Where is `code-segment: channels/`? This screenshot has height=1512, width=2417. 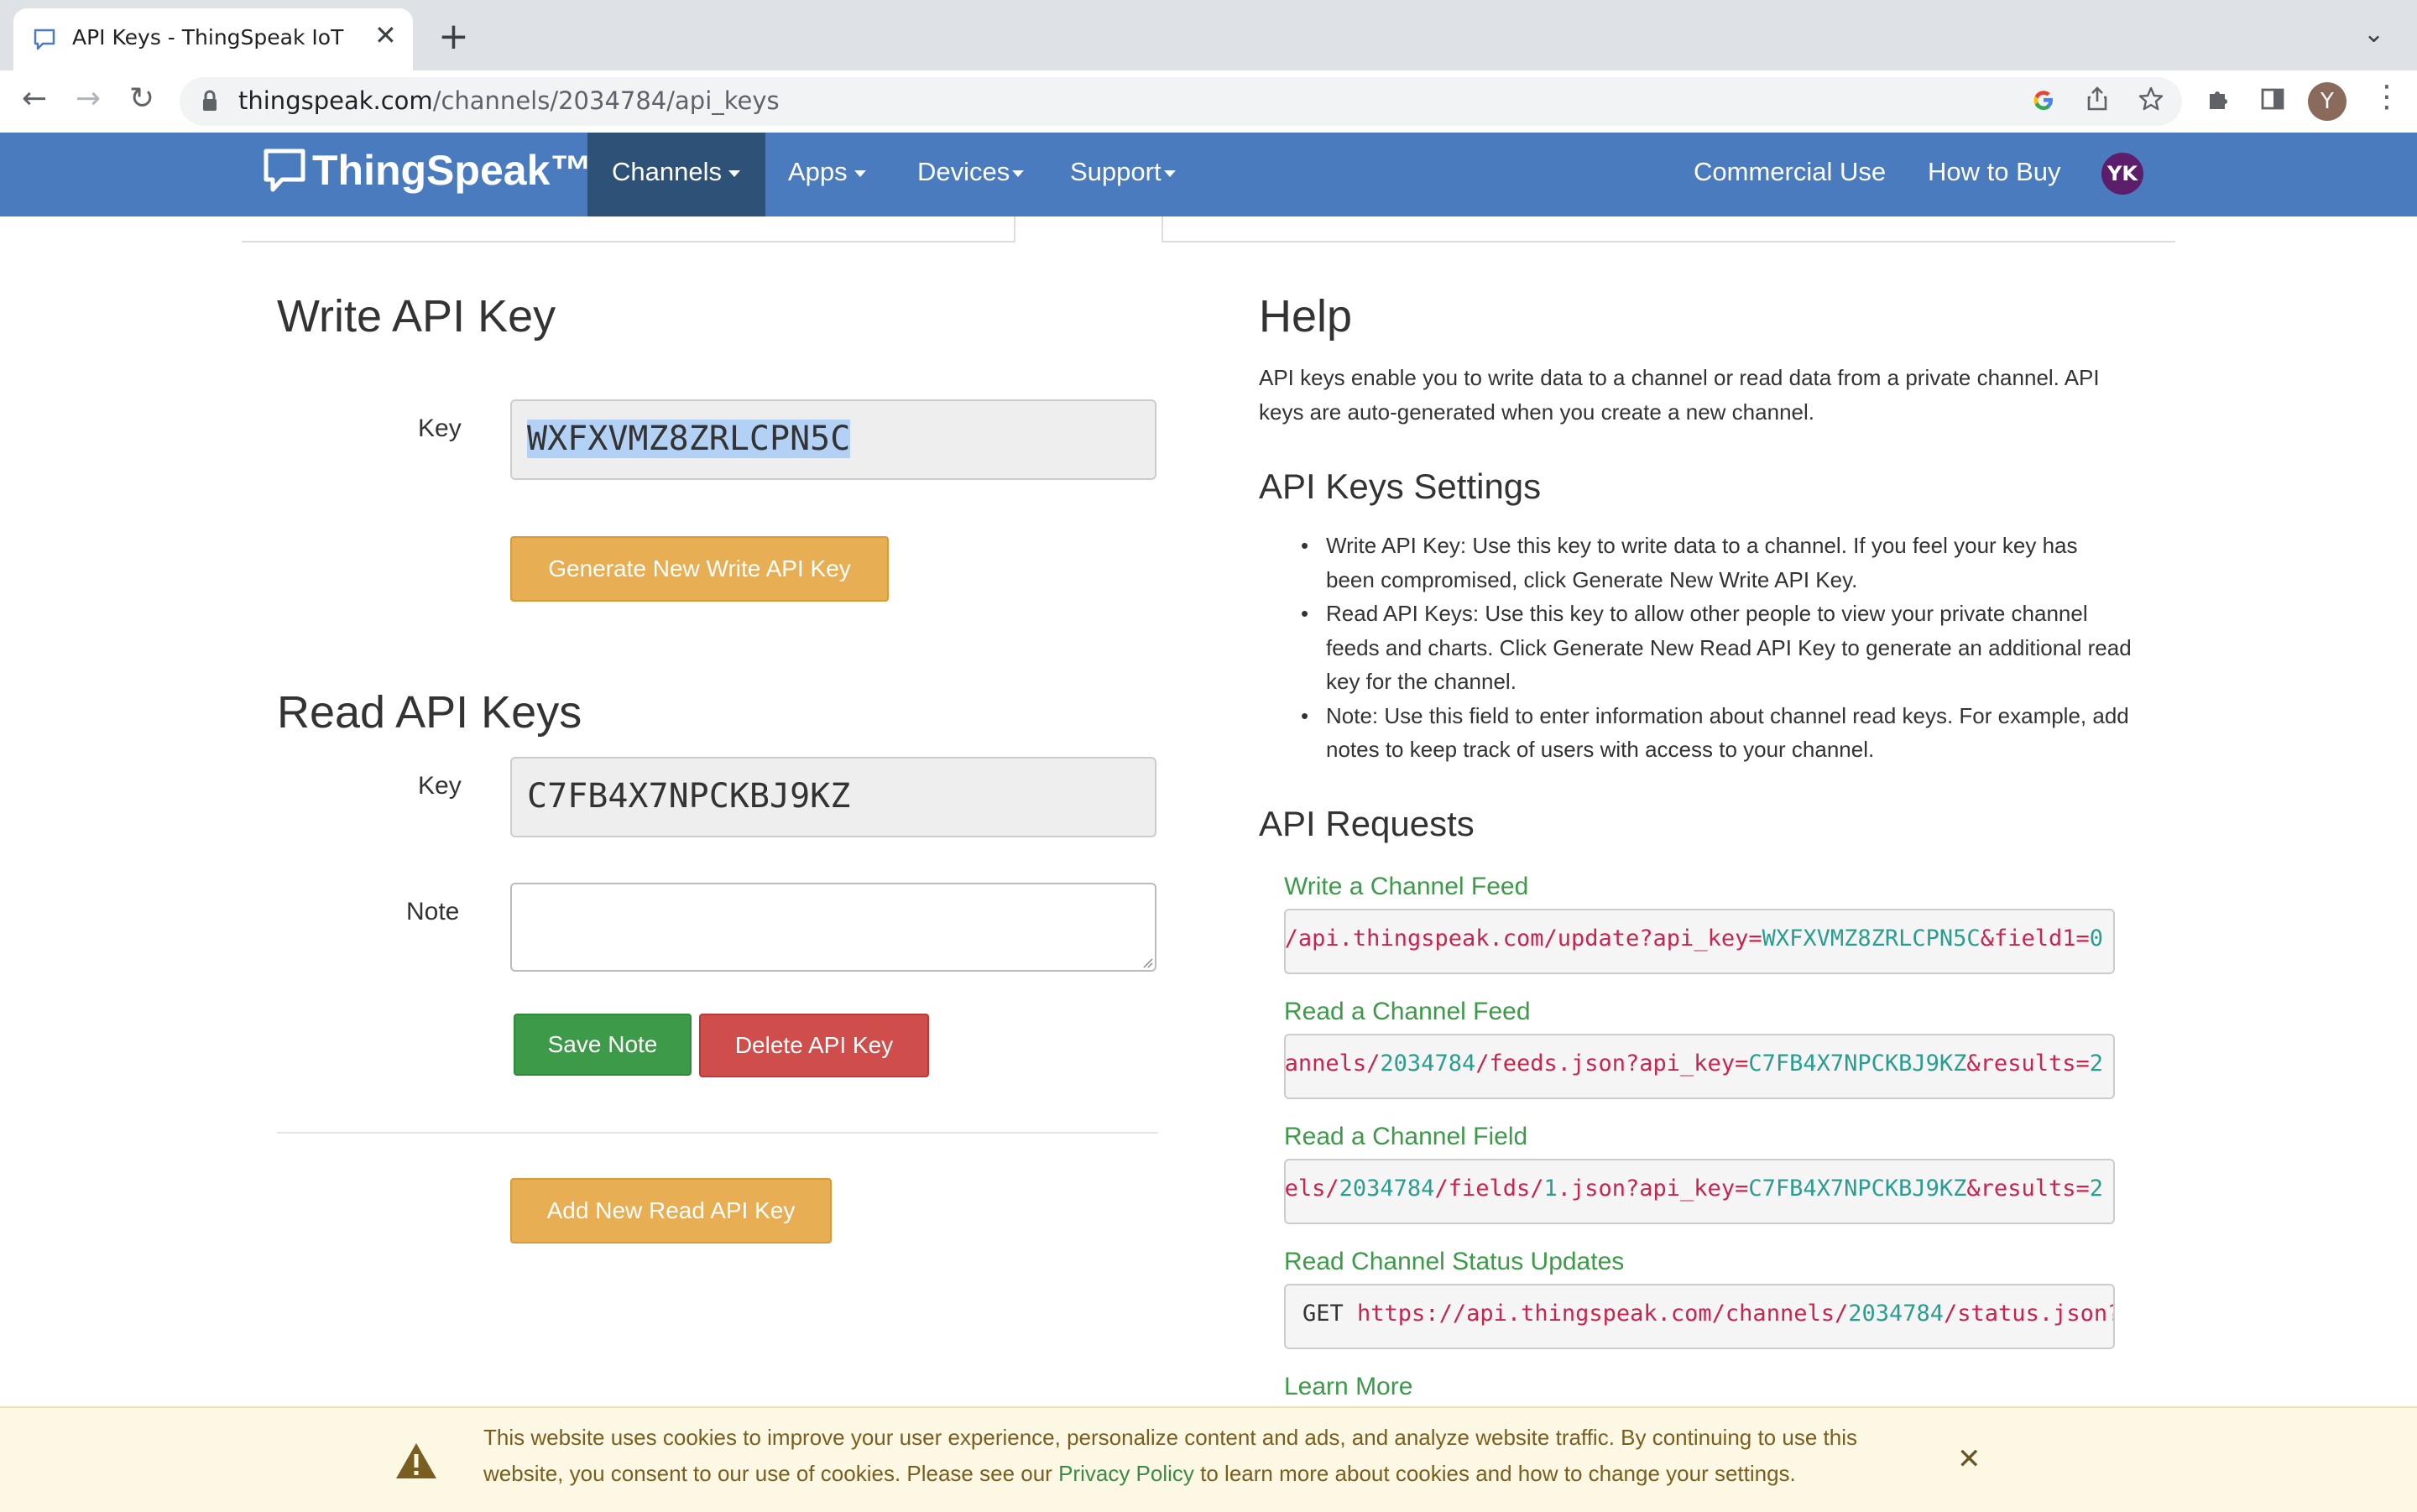
code-segment: channels/ is located at coordinates (1332, 1064).